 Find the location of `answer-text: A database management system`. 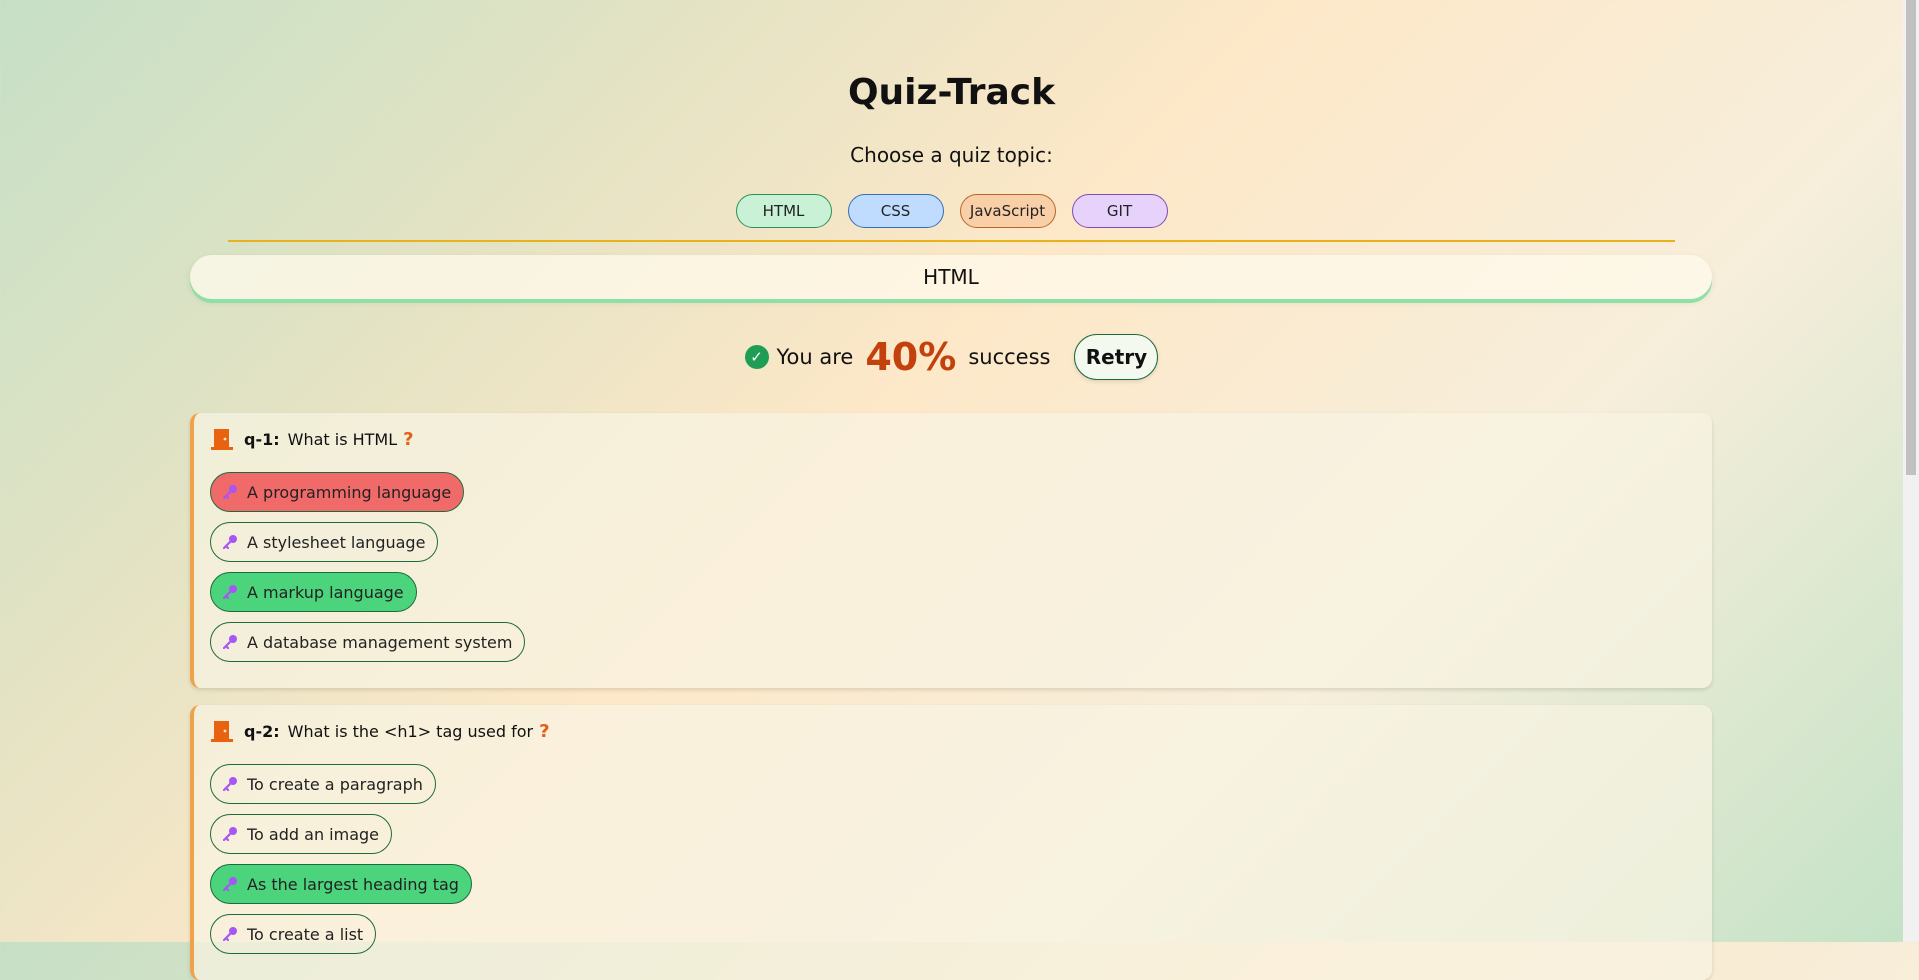

answer-text: A database management system is located at coordinates (380, 642).